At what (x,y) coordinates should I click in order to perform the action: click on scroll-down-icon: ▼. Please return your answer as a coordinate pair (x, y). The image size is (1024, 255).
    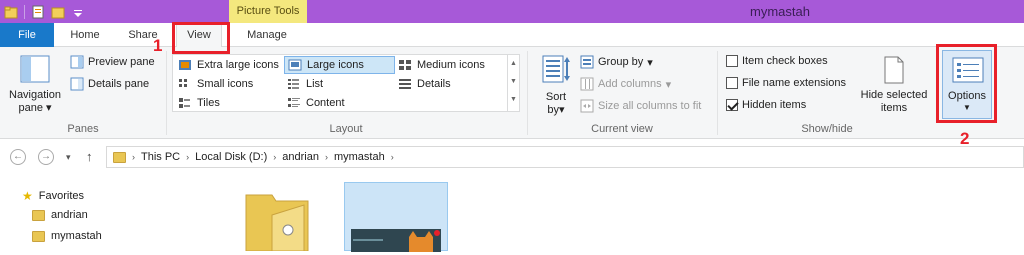
    Looking at the image, I should click on (513, 82).